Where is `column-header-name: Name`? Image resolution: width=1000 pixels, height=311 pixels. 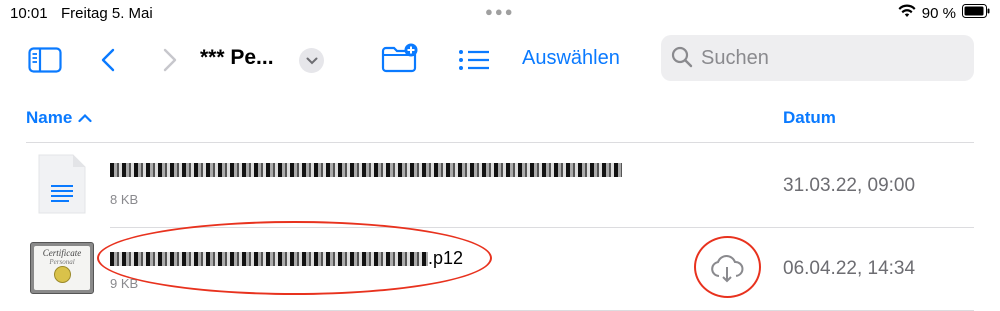
column-header-name: Name is located at coordinates (59, 118).